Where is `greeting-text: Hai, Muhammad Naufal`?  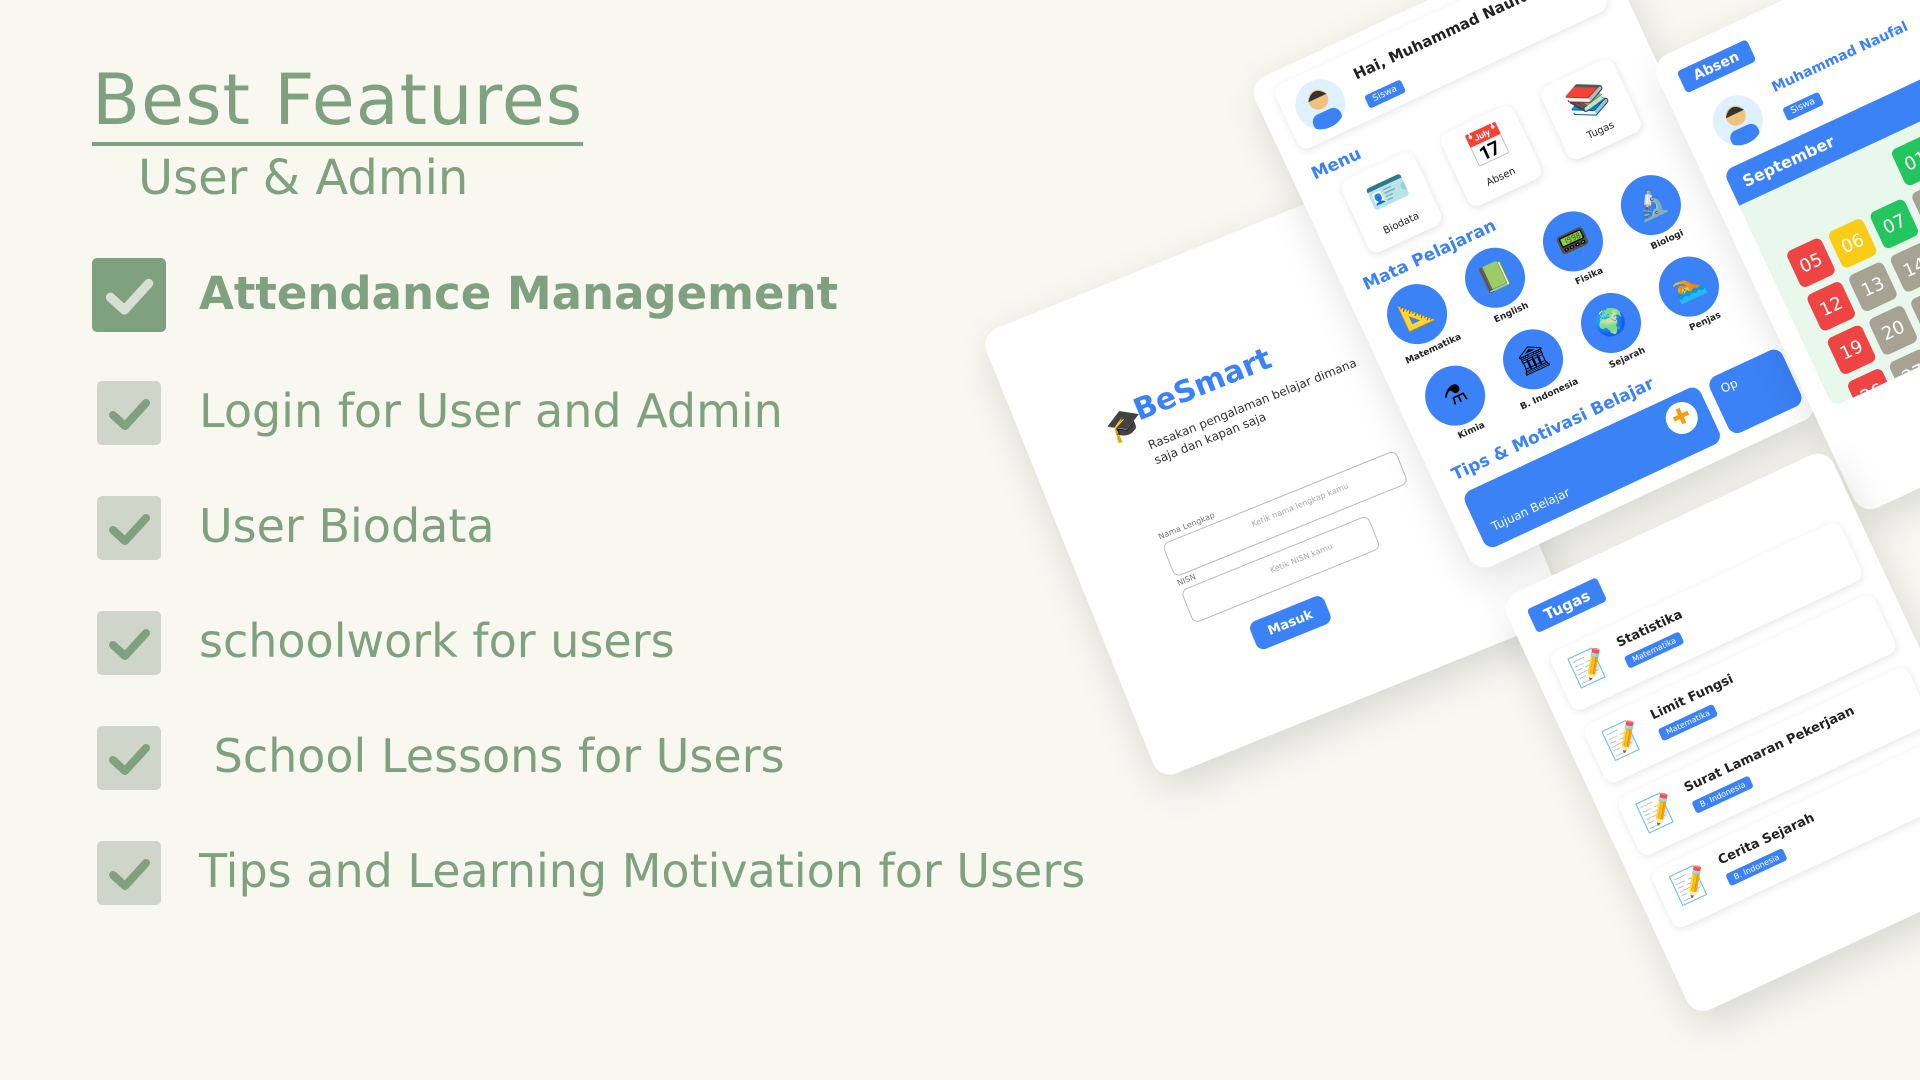 greeting-text: Hai, Muhammad Naufal is located at coordinates (1444, 42).